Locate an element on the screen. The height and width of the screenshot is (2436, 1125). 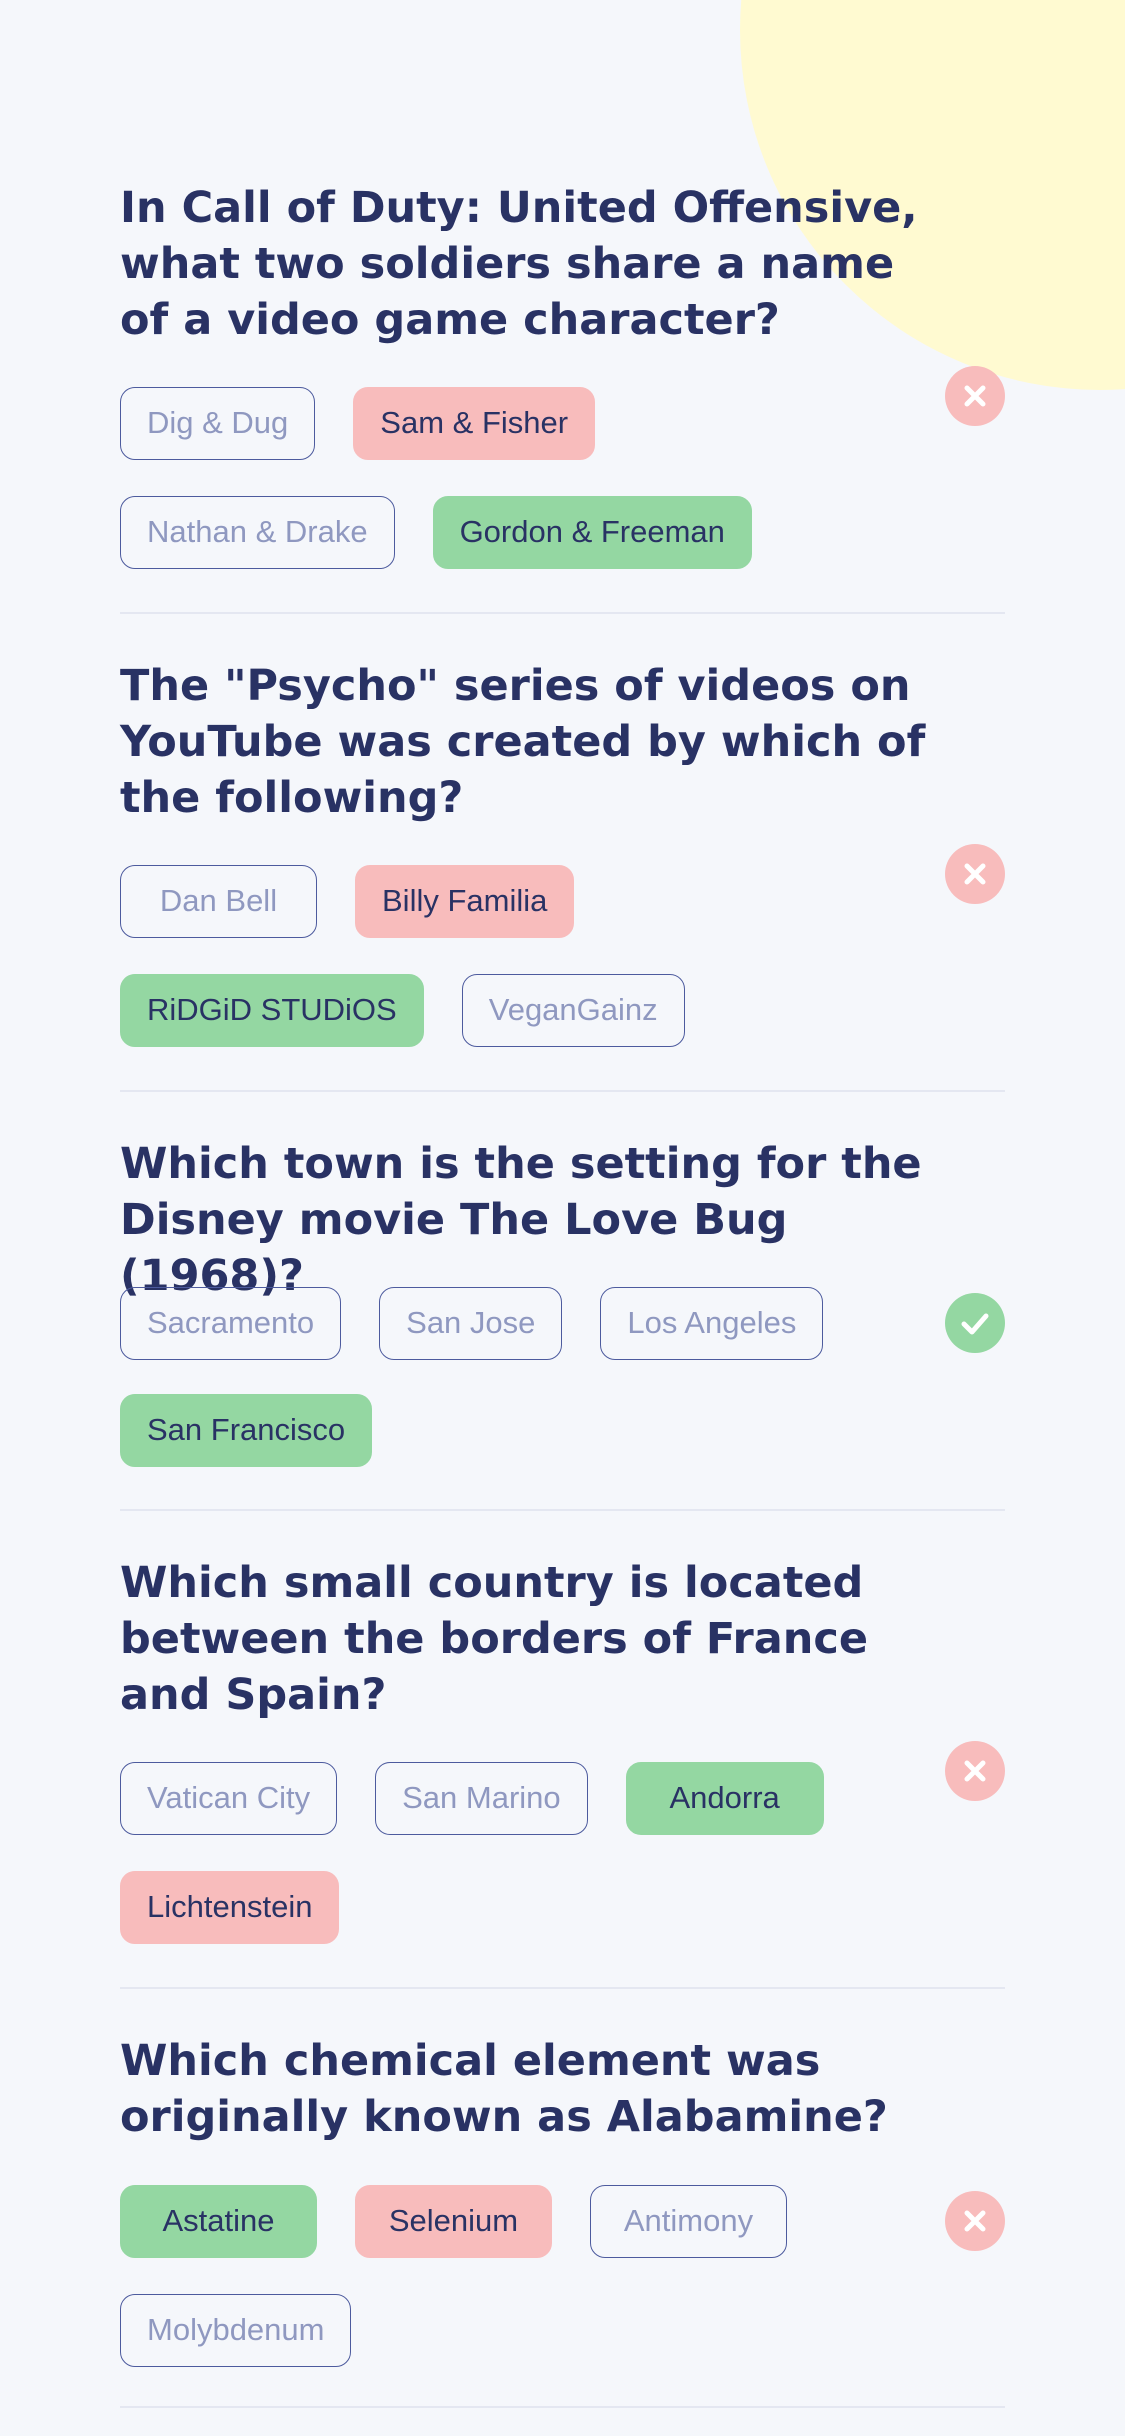
answer-option-selected-wrong: Sam & Fisher is located at coordinates (474, 423).